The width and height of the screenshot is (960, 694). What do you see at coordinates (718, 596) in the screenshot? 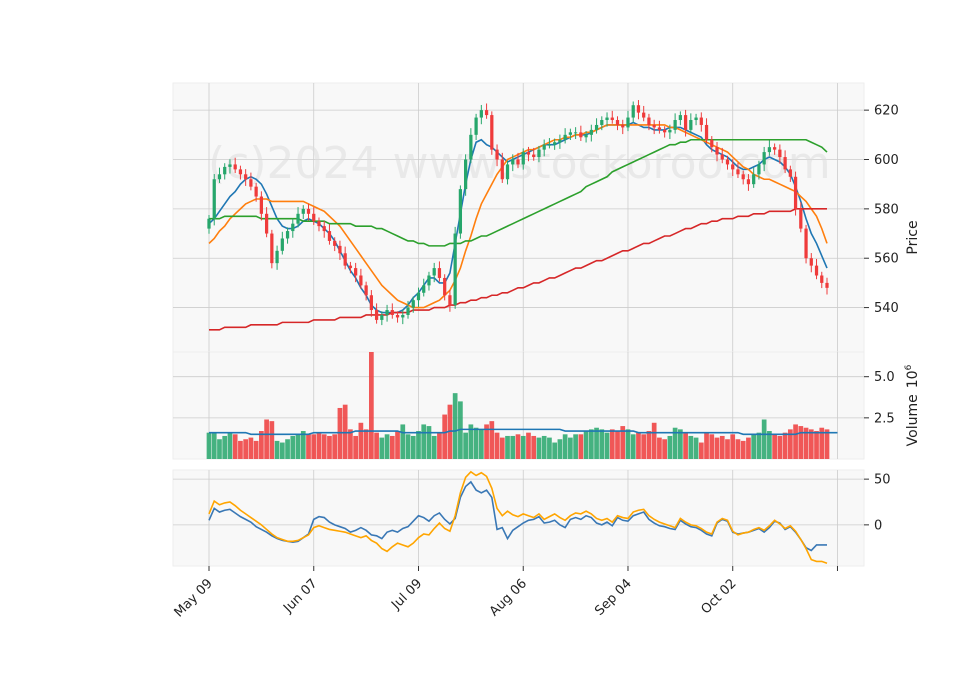
I see `x-tick-label: Oct 02` at bounding box center [718, 596].